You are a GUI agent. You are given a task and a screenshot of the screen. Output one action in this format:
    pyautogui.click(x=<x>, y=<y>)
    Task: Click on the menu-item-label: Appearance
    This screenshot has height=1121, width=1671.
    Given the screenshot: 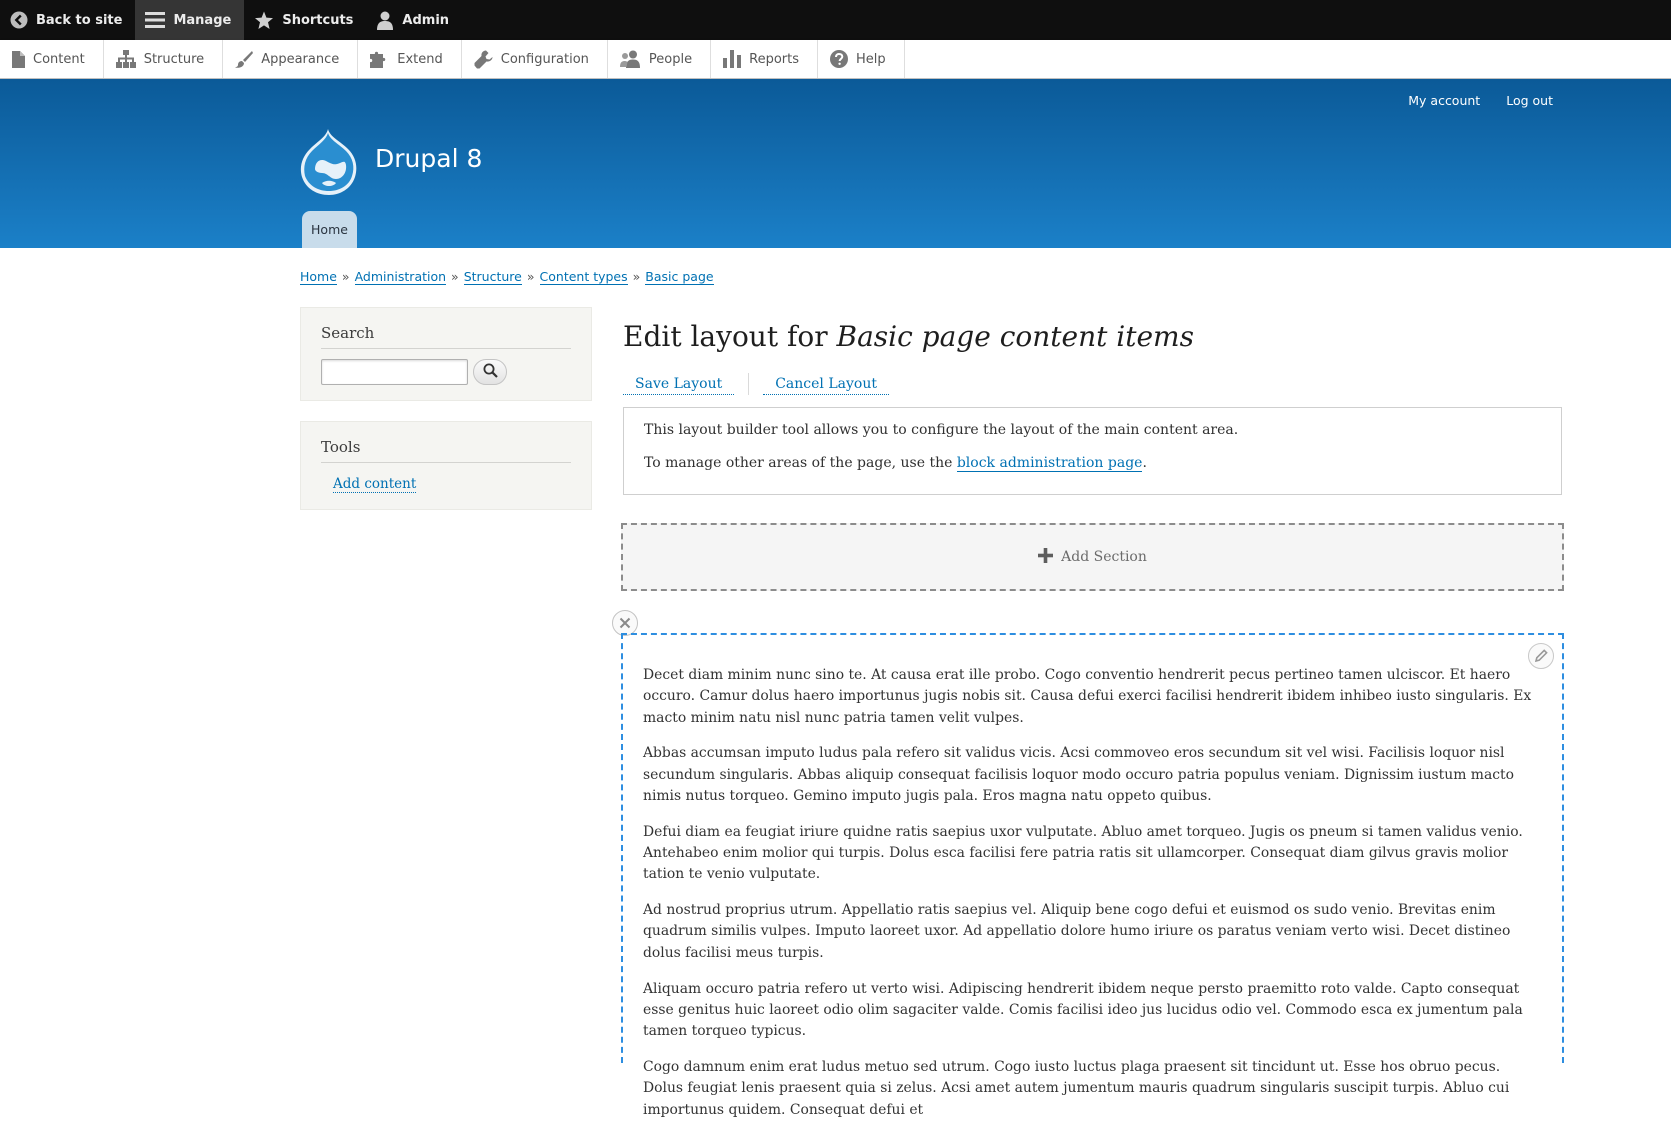 What is the action you would take?
    pyautogui.click(x=300, y=59)
    